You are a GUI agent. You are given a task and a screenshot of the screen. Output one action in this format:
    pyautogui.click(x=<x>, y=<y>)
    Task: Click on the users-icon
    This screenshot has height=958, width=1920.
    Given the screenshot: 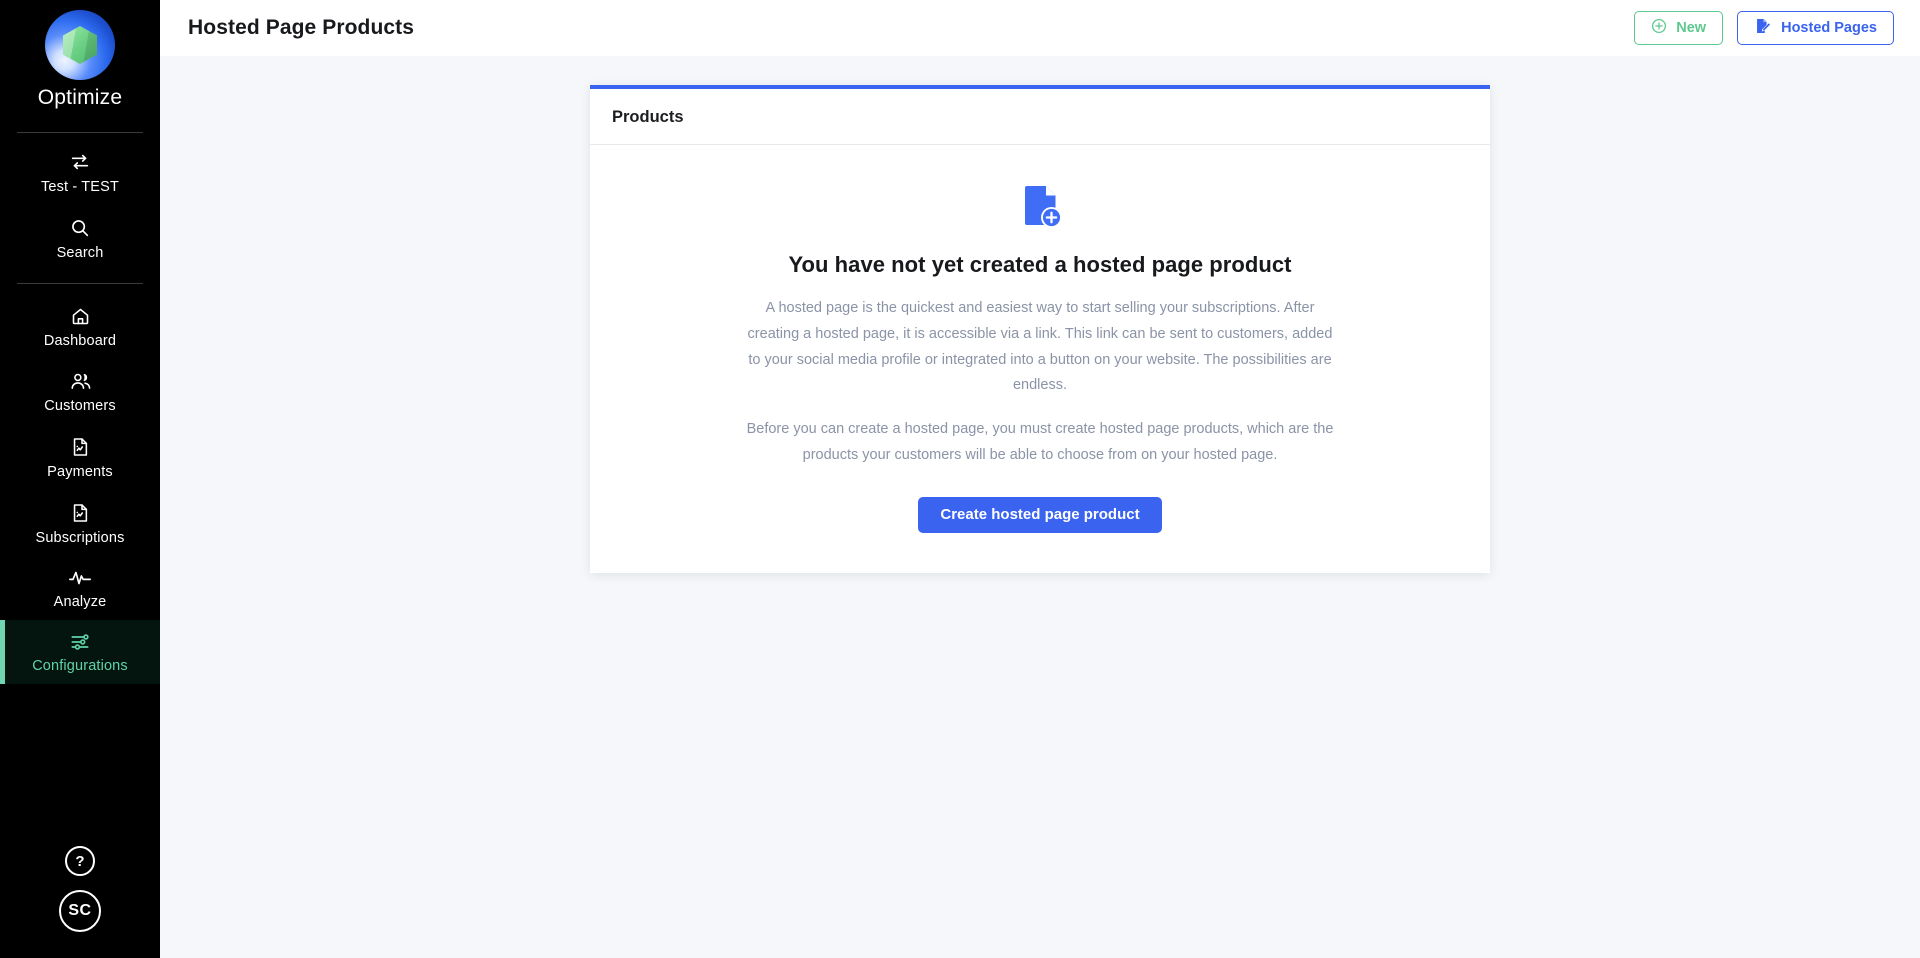 What is the action you would take?
    pyautogui.click(x=80, y=381)
    